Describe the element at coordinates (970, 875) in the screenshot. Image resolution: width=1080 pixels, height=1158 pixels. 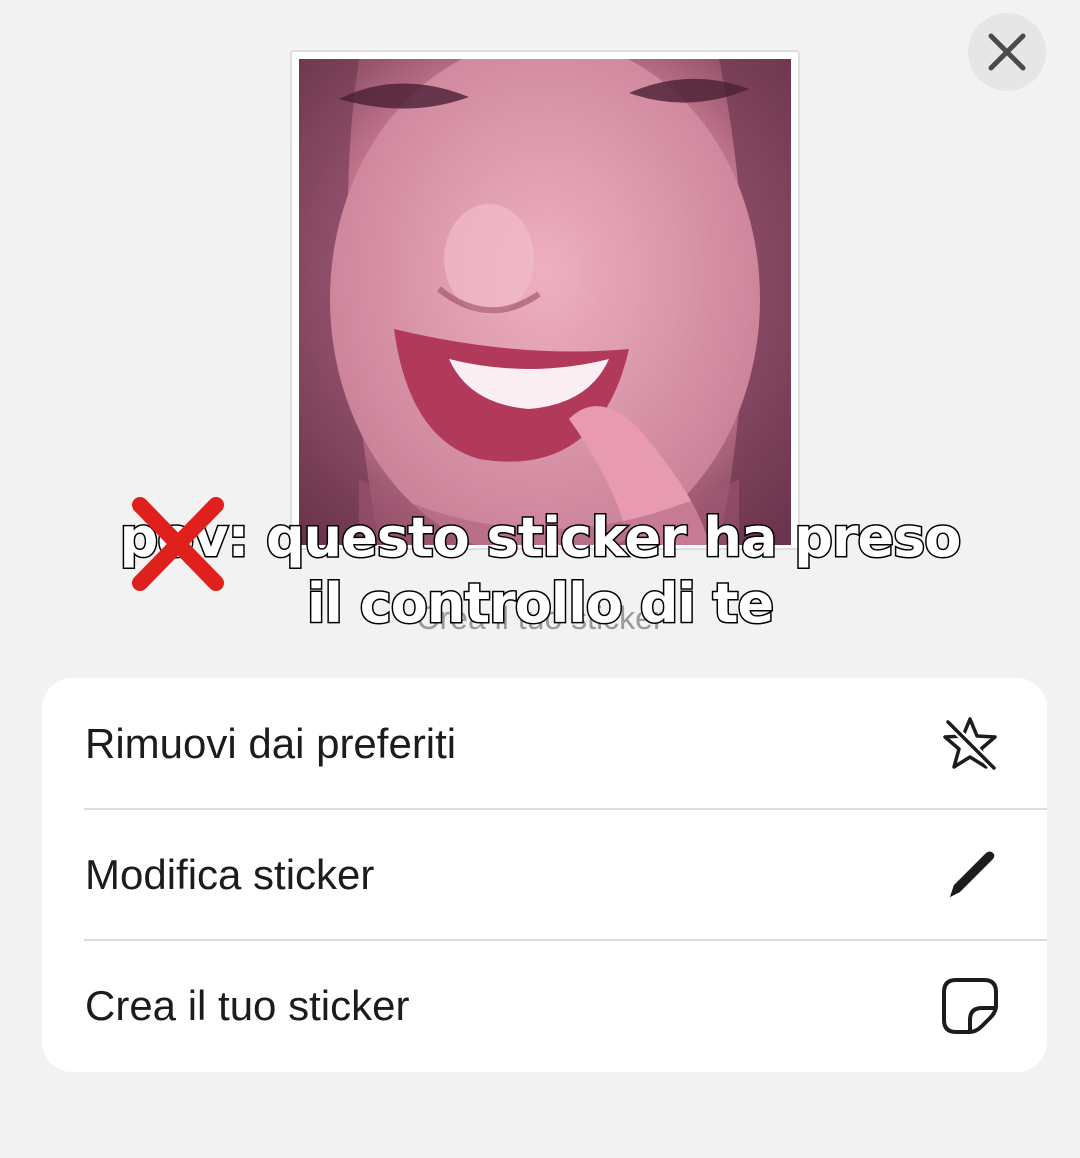
I see `pencil-icon` at that location.